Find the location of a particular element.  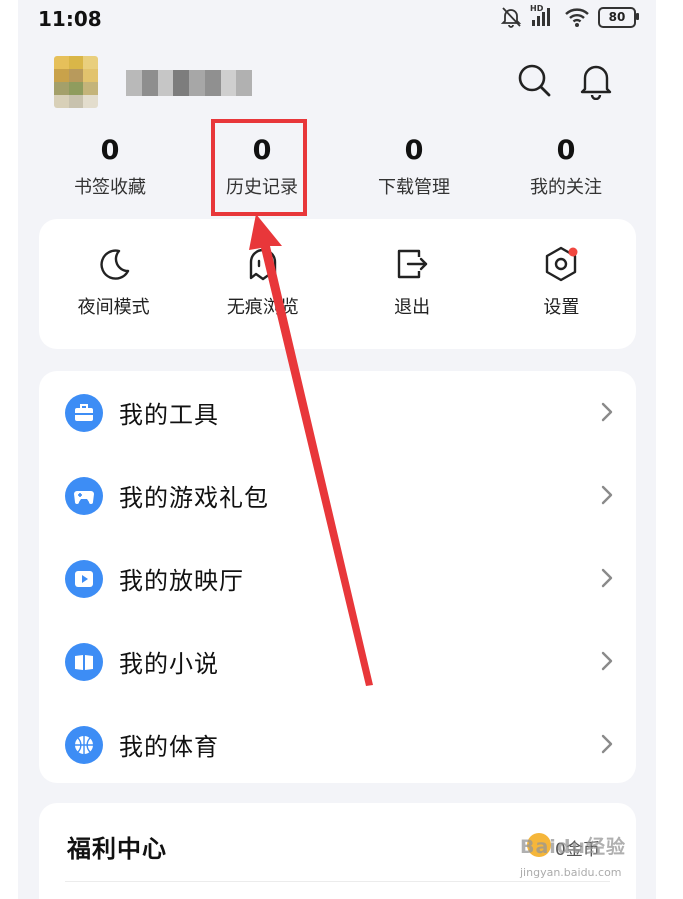

menu-label: 我的放映厅 is located at coordinates (181, 581).